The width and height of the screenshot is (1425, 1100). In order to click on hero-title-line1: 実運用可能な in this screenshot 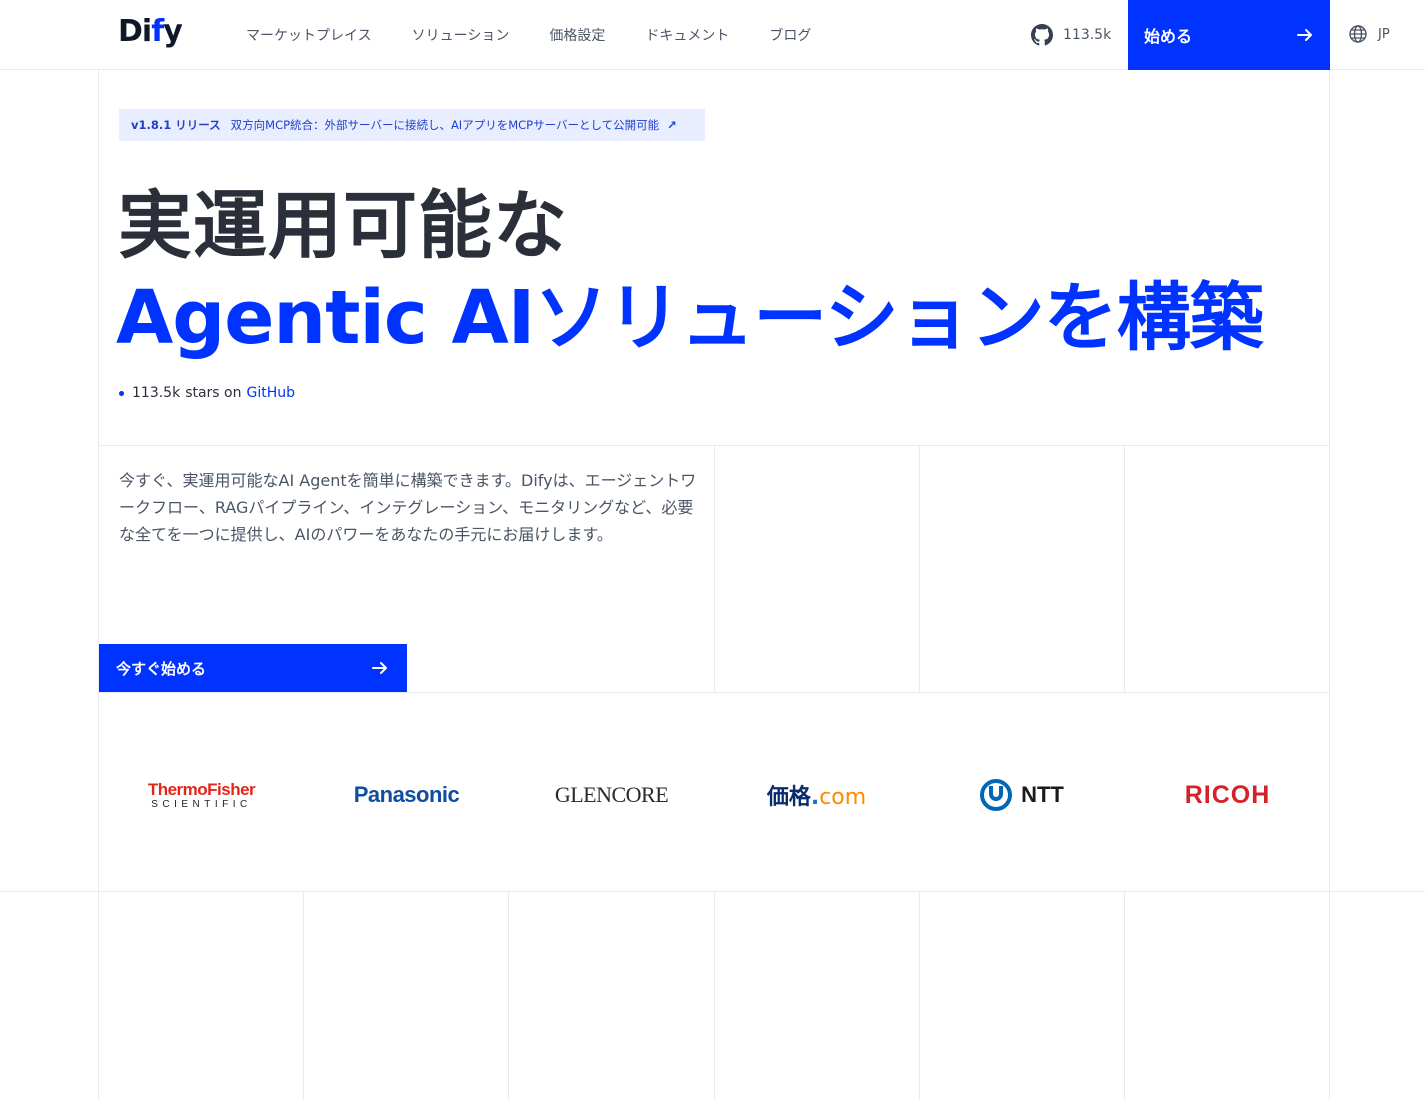, I will do `click(343, 226)`.